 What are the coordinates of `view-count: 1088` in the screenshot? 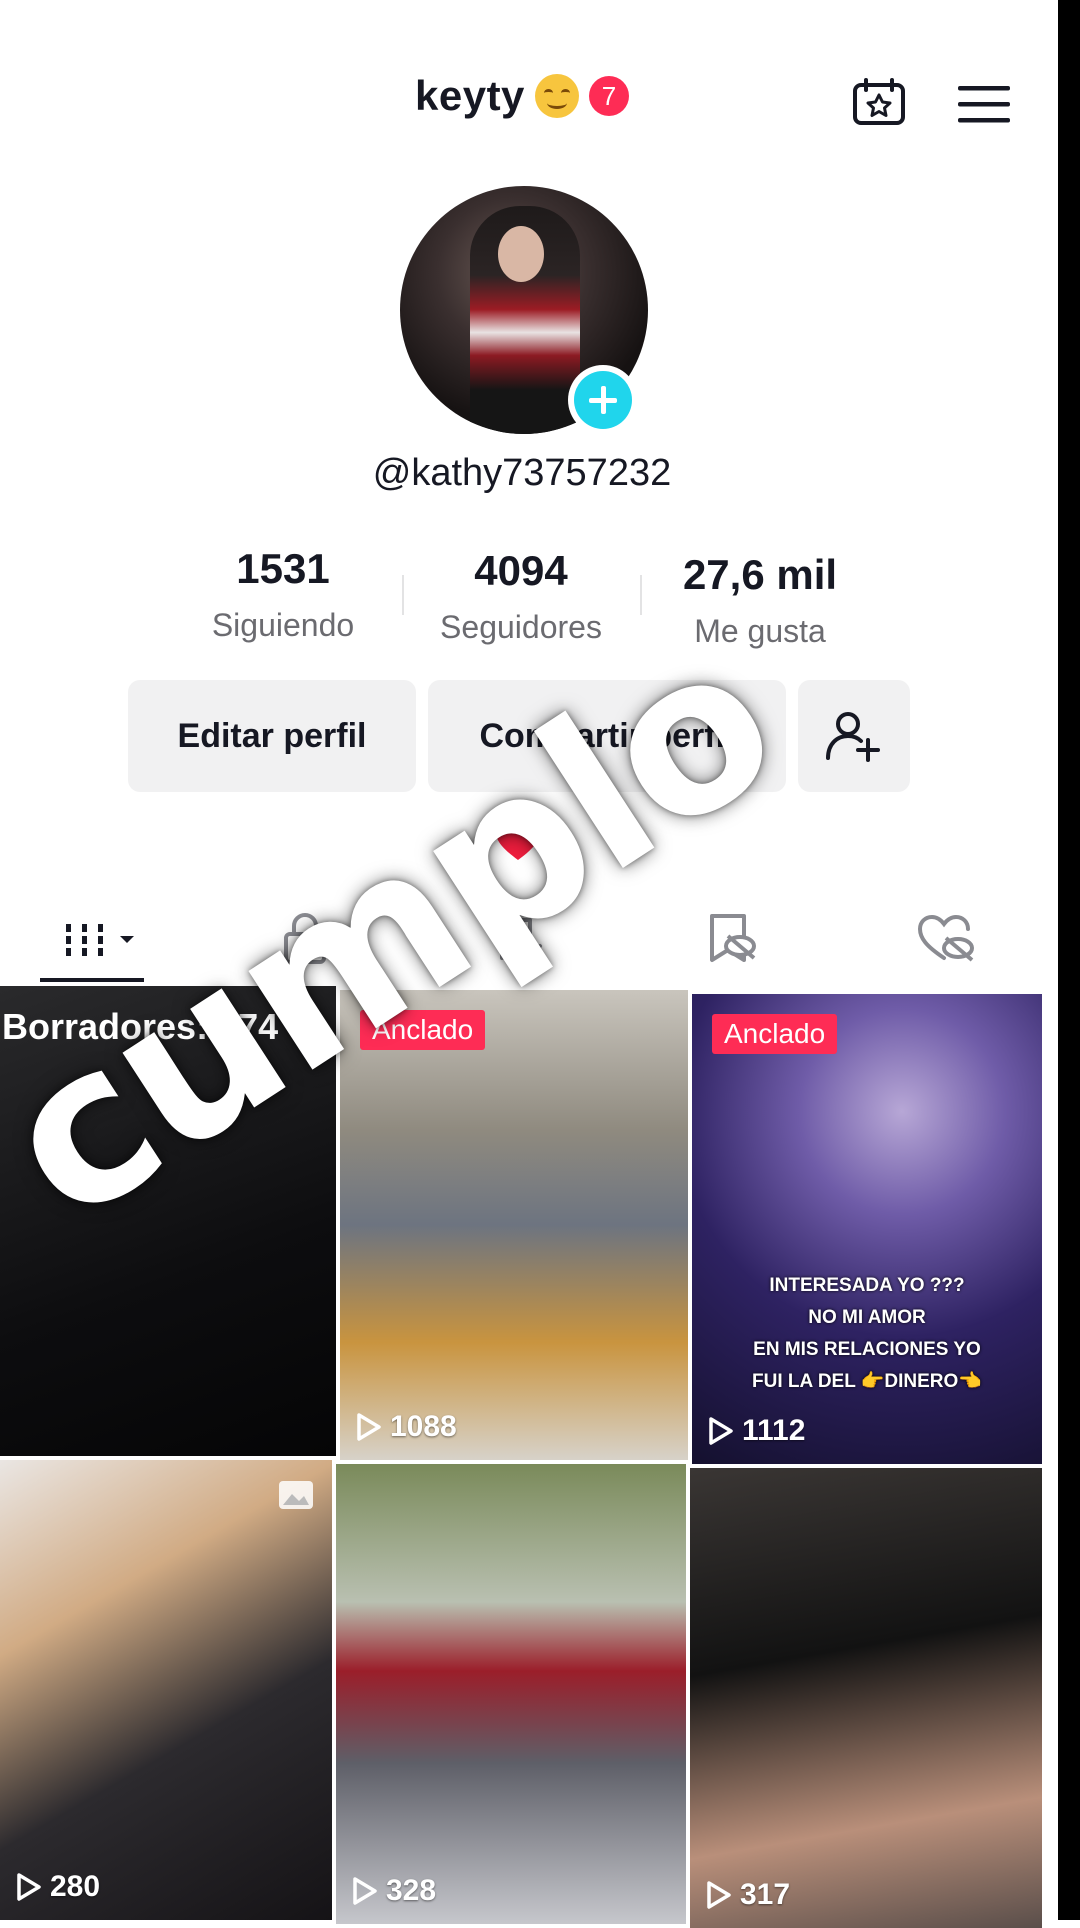 It's located at (406, 1427).